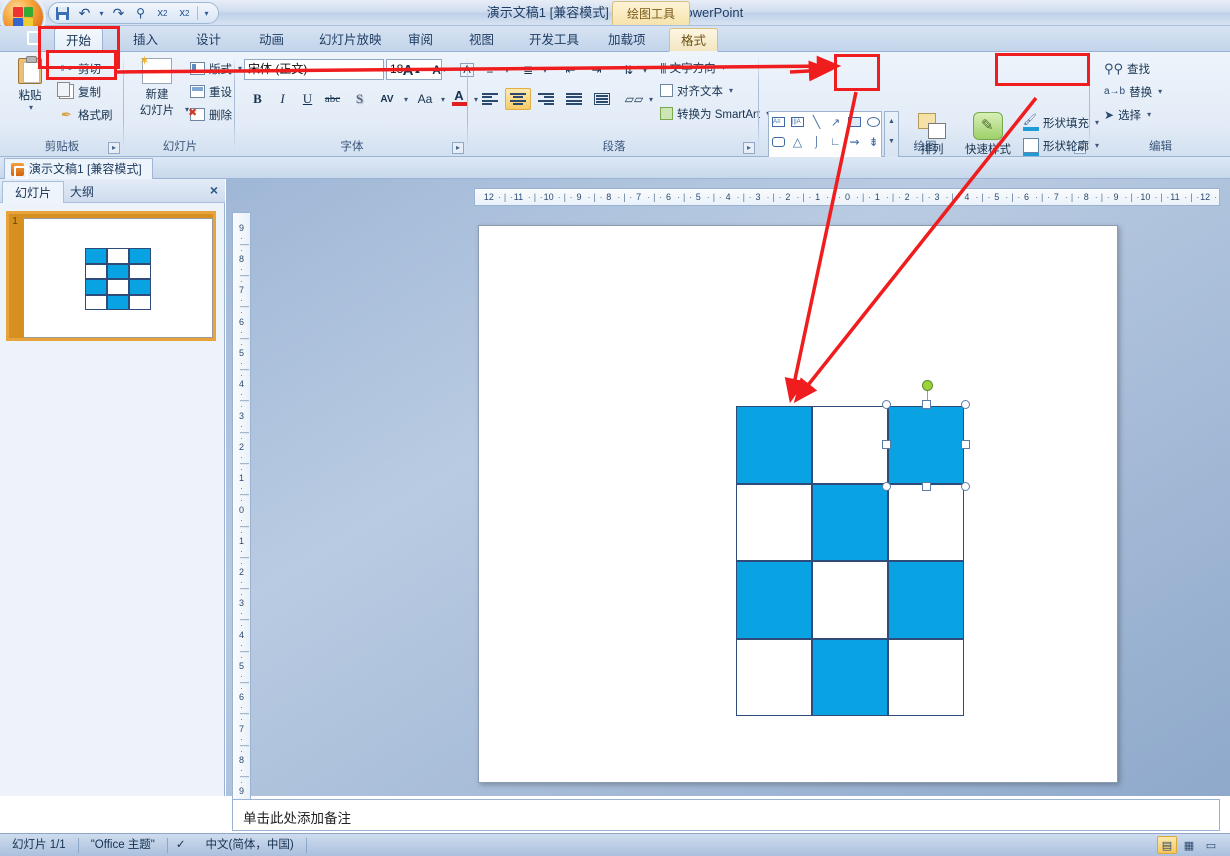 Image resolution: width=1230 pixels, height=856 pixels. What do you see at coordinates (694, 40) in the screenshot?
I see `tab-format: 格式` at bounding box center [694, 40].